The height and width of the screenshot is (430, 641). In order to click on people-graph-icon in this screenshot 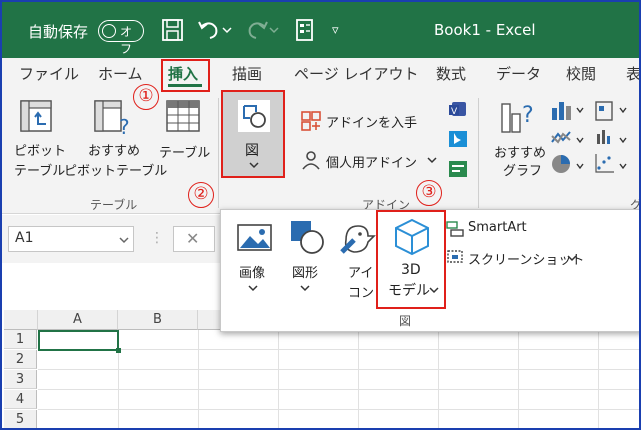, I will do `click(458, 169)`.